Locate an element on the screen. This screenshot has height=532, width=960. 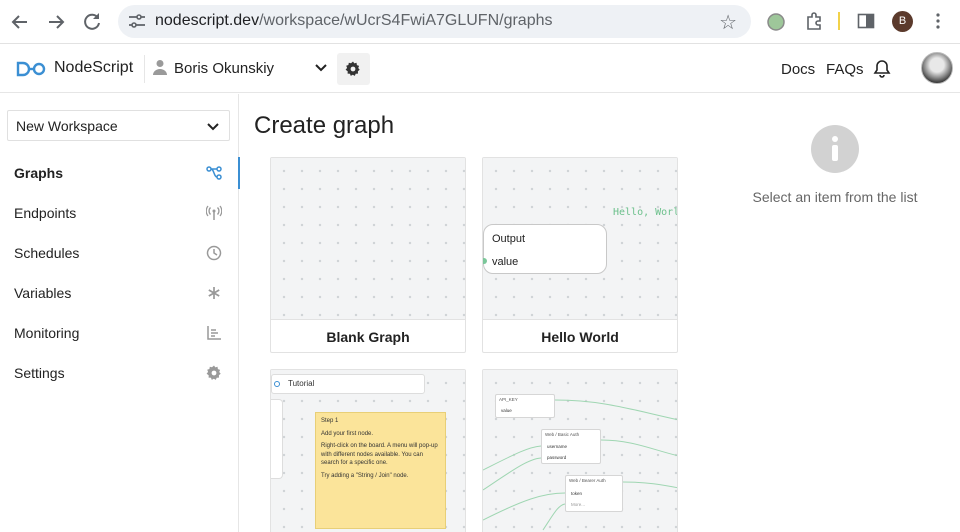
card-preview is located at coordinates (368, 239).